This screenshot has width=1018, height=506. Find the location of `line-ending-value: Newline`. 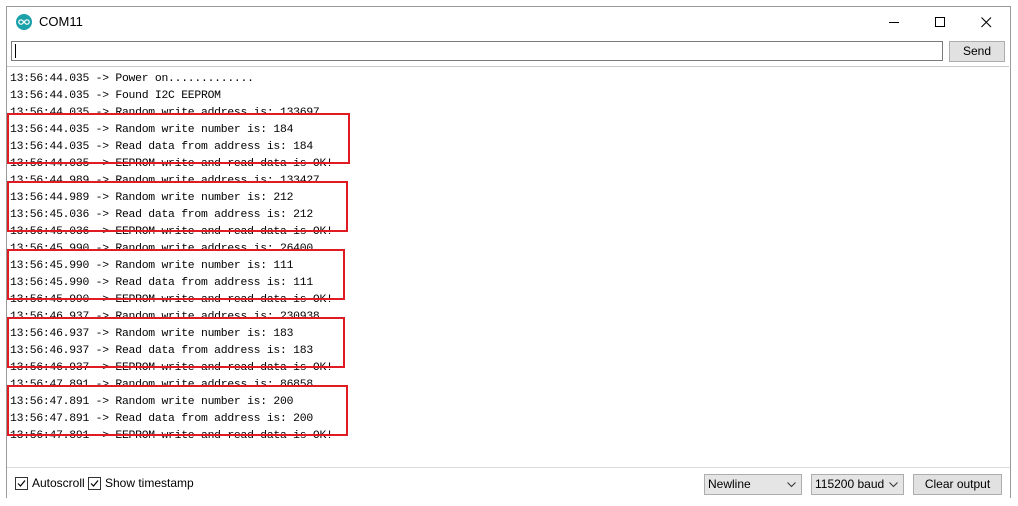

line-ending-value: Newline is located at coordinates (729, 484).